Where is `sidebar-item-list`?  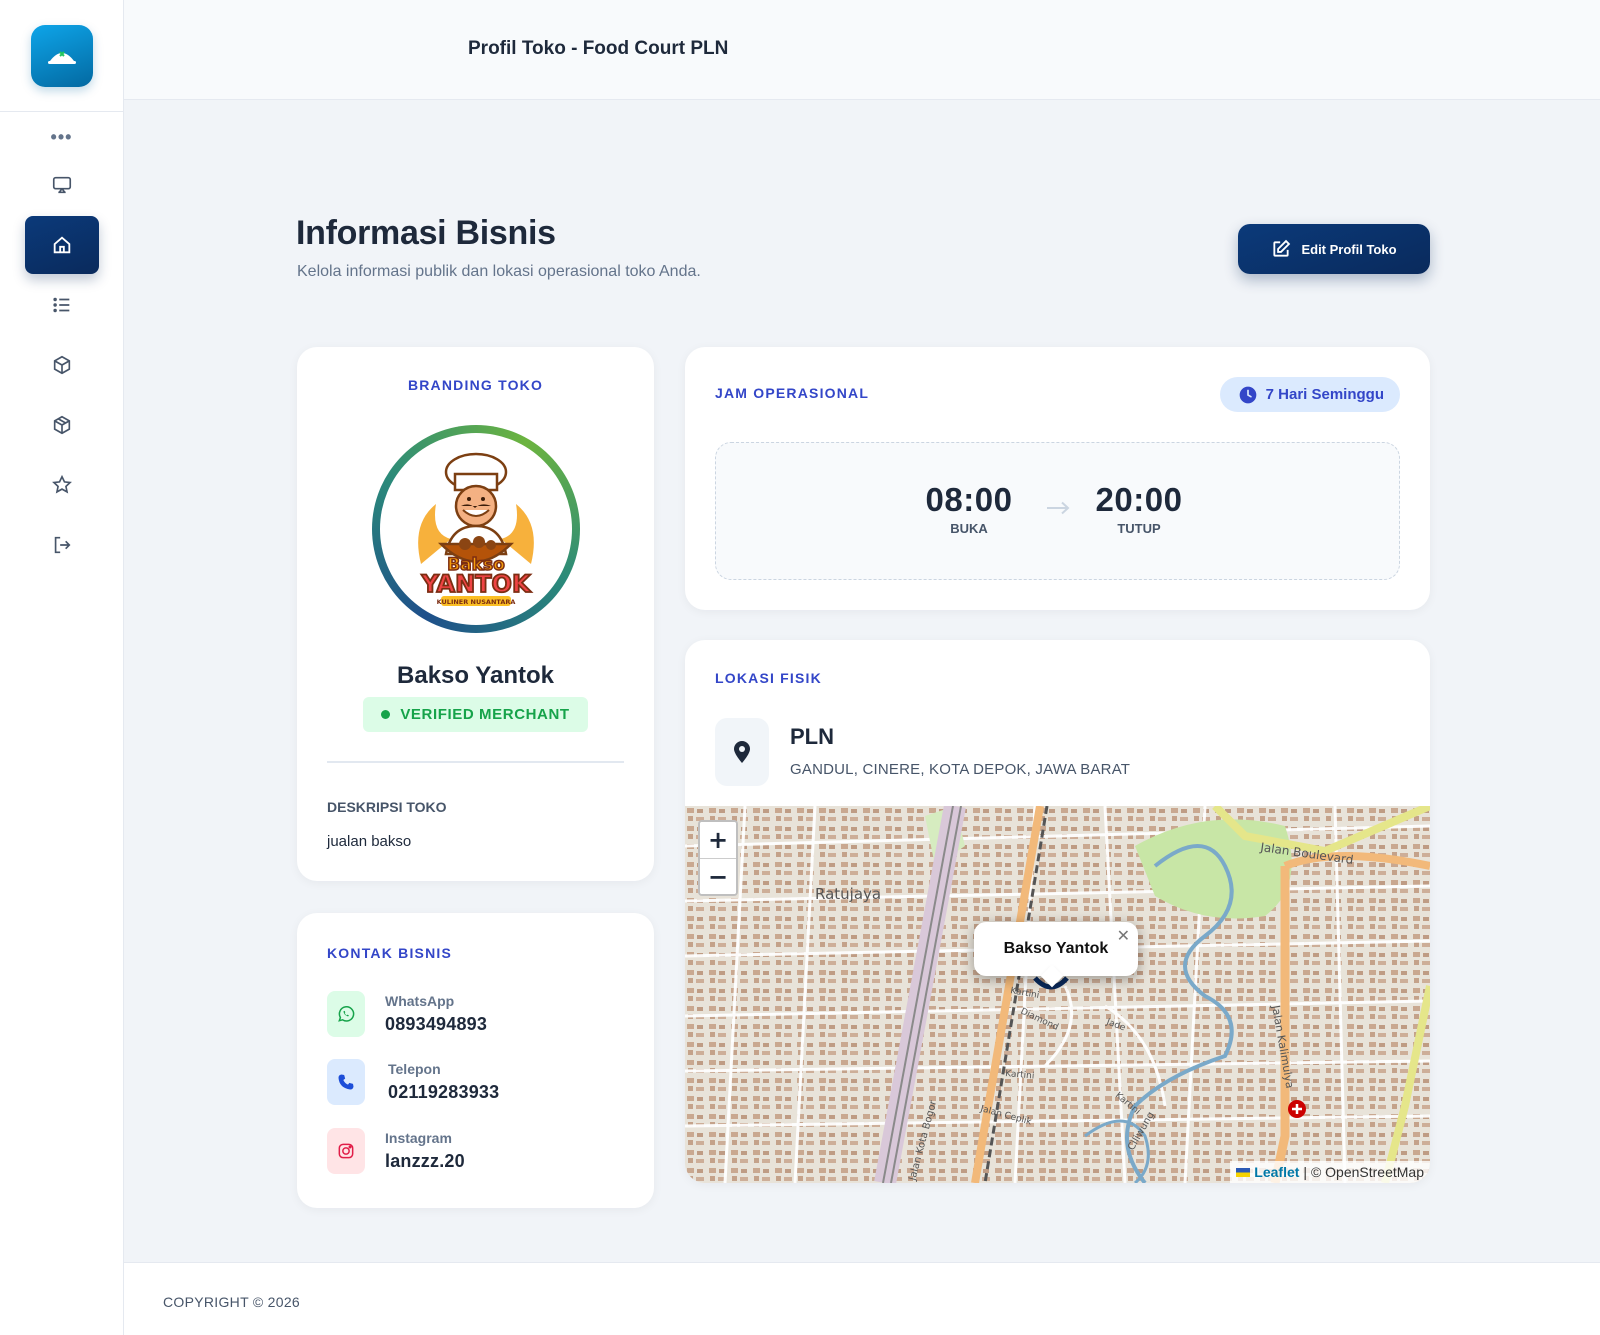 sidebar-item-list is located at coordinates (62, 305).